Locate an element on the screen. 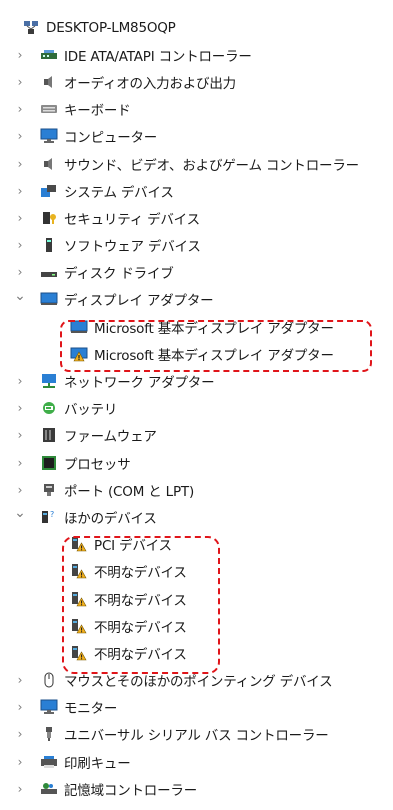 Image resolution: width=393 pixels, height=810 pixels. tree-category-item: › 記憶域コントローラー is located at coordinates (196, 788).